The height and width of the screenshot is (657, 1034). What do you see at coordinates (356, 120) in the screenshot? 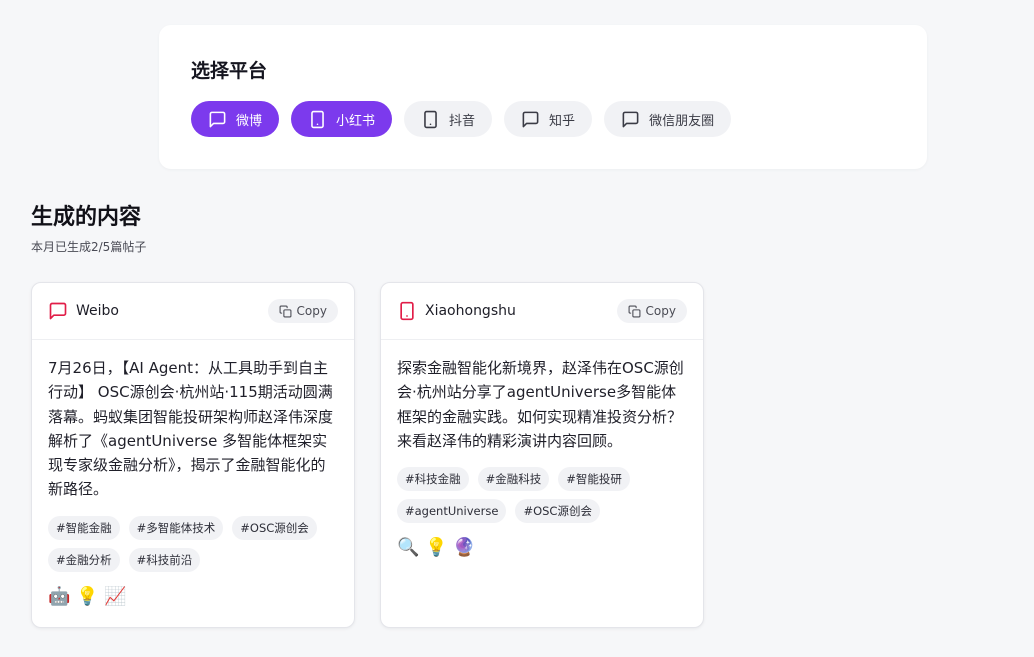
I see `platform-button-label: 小红书` at bounding box center [356, 120].